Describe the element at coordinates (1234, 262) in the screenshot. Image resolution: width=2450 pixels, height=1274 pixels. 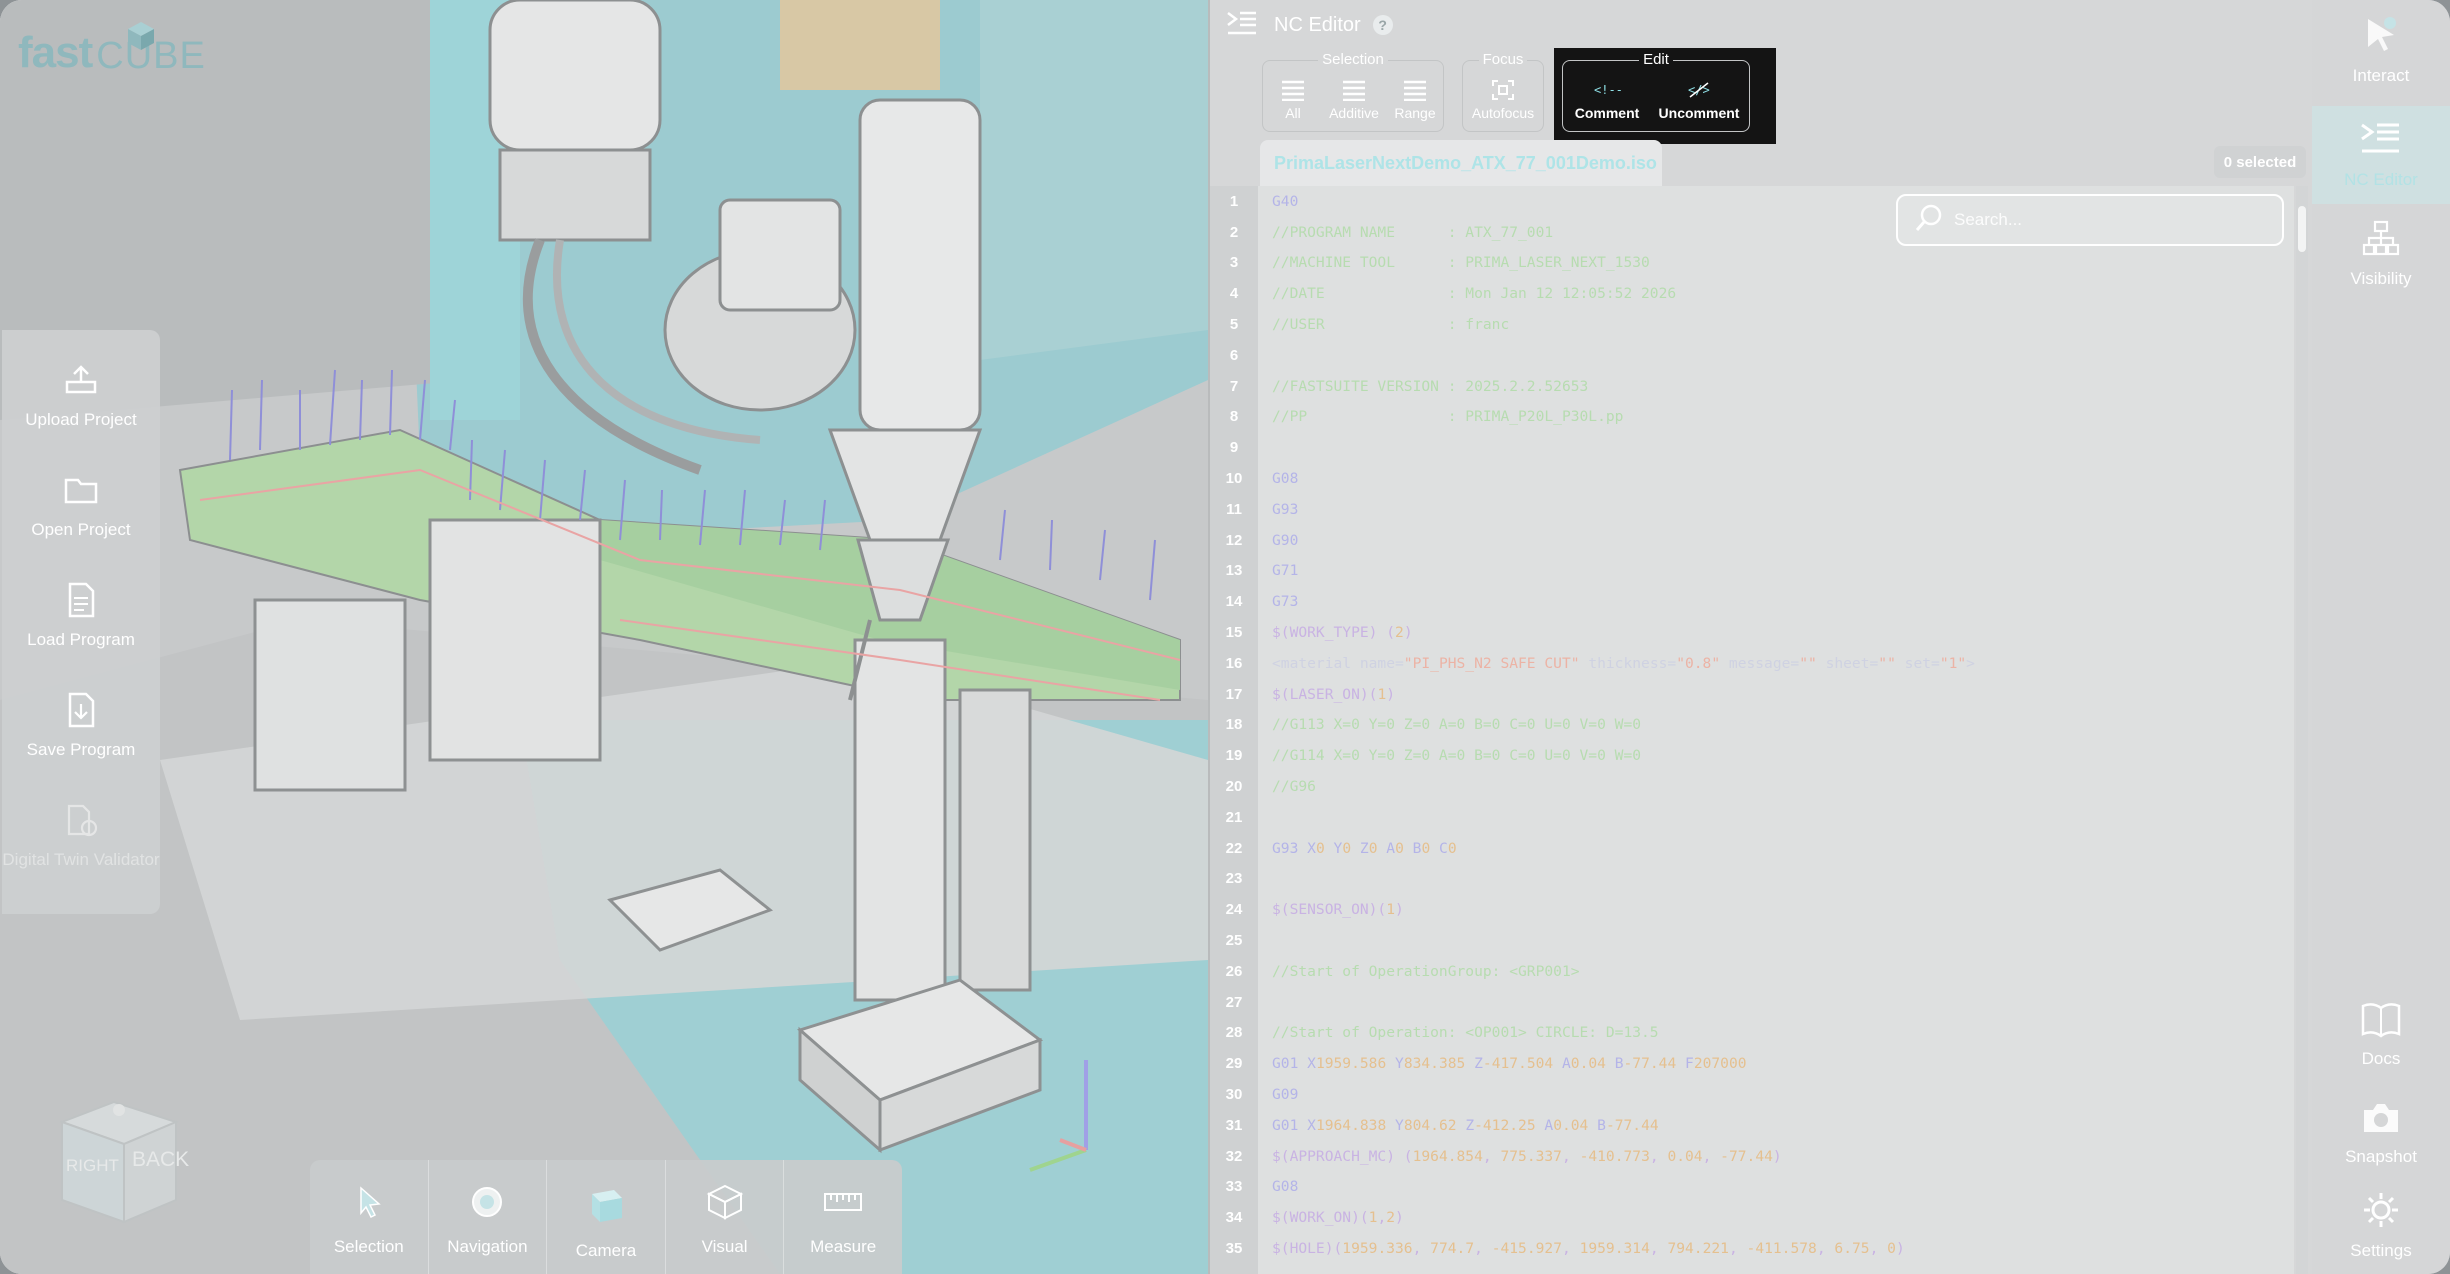
I see `line-number: 3` at that location.